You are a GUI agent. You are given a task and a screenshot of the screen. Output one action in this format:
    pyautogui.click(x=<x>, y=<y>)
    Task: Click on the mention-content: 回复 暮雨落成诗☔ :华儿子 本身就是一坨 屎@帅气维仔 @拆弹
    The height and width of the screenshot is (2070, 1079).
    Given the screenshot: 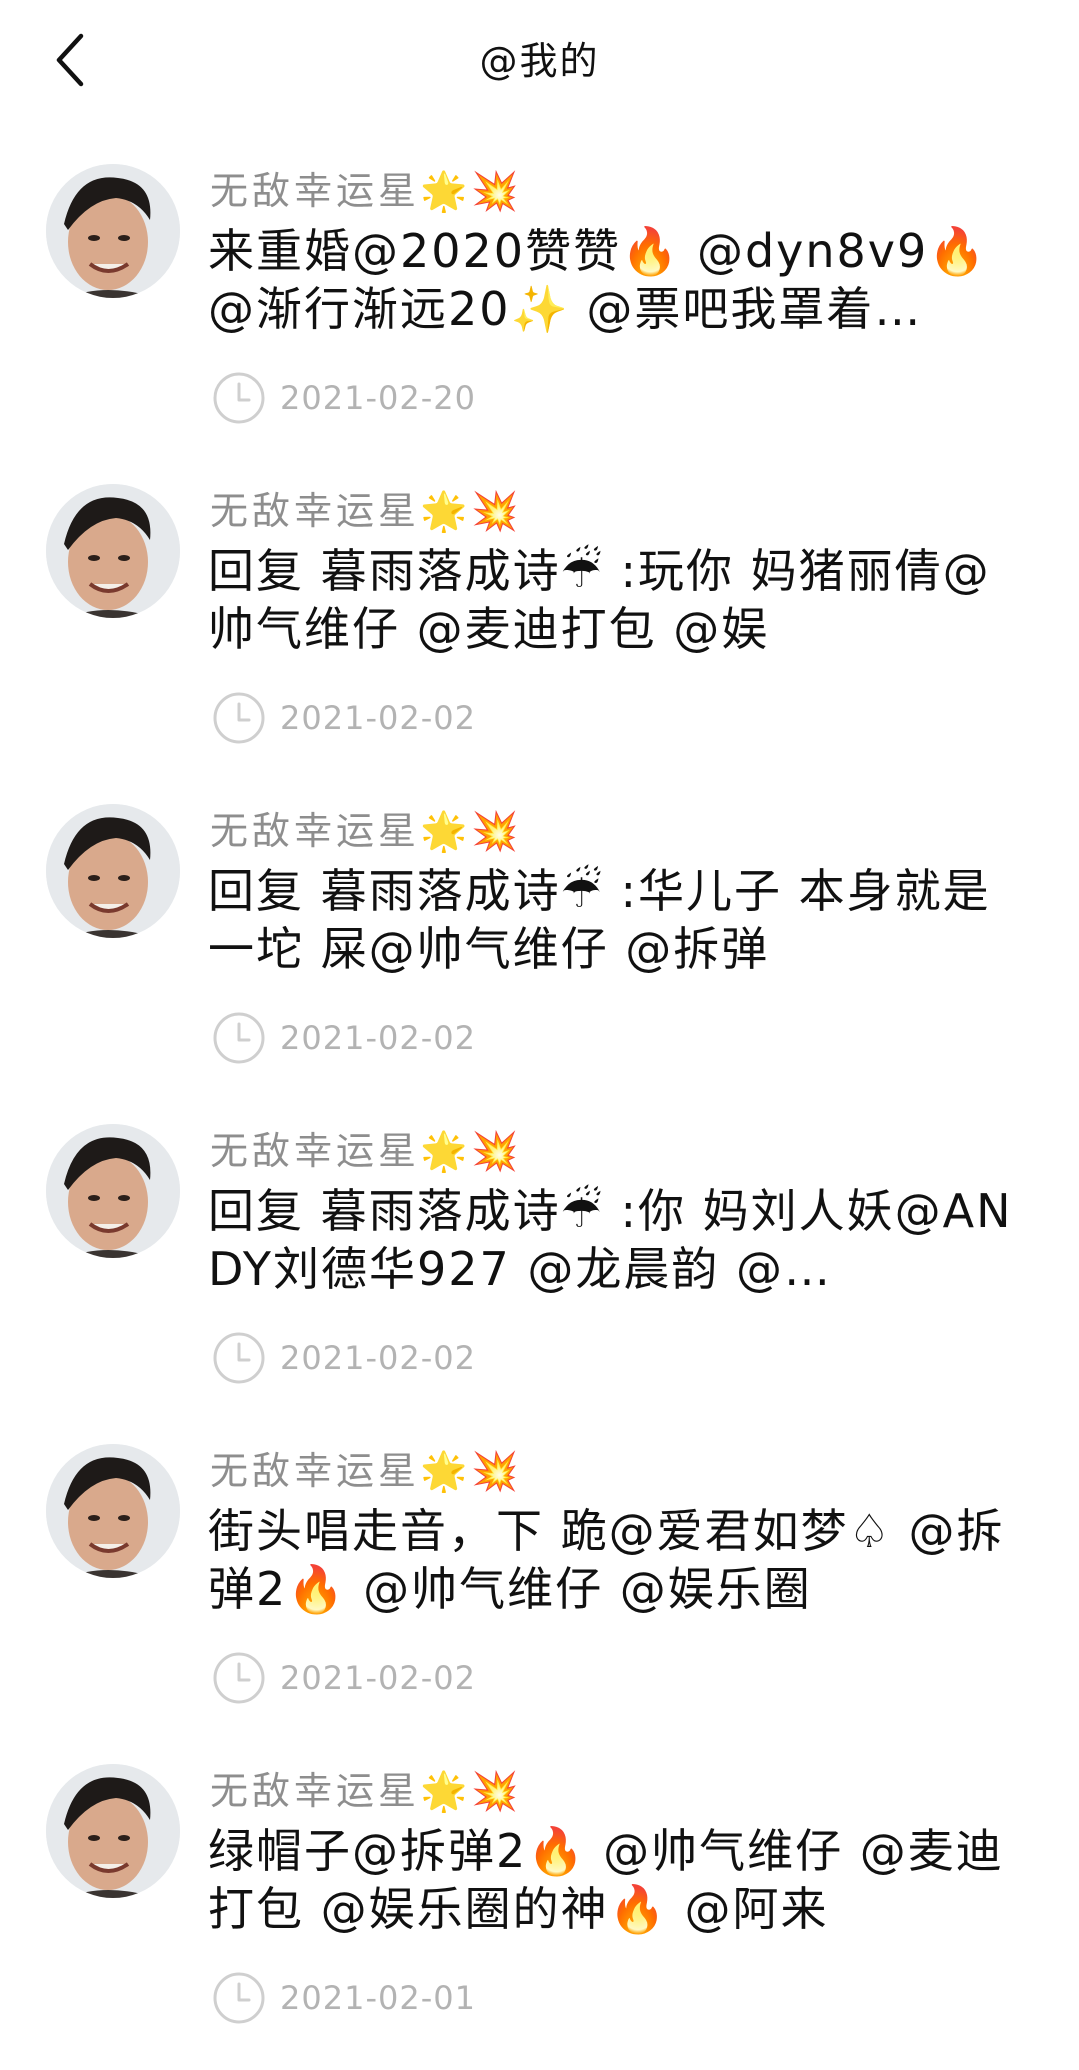 What is the action you would take?
    pyautogui.click(x=623, y=920)
    